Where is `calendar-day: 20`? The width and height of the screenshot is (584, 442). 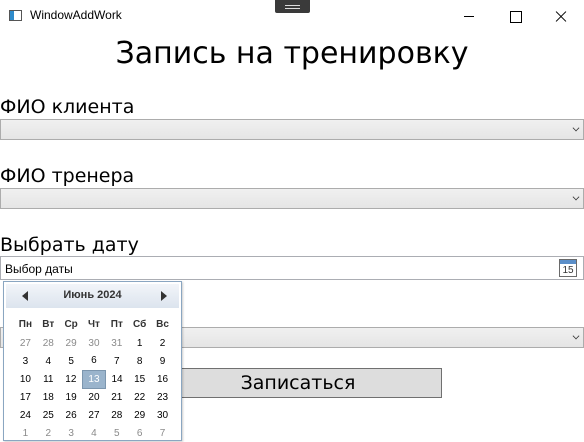 calendar-day: 20 is located at coordinates (94, 397).